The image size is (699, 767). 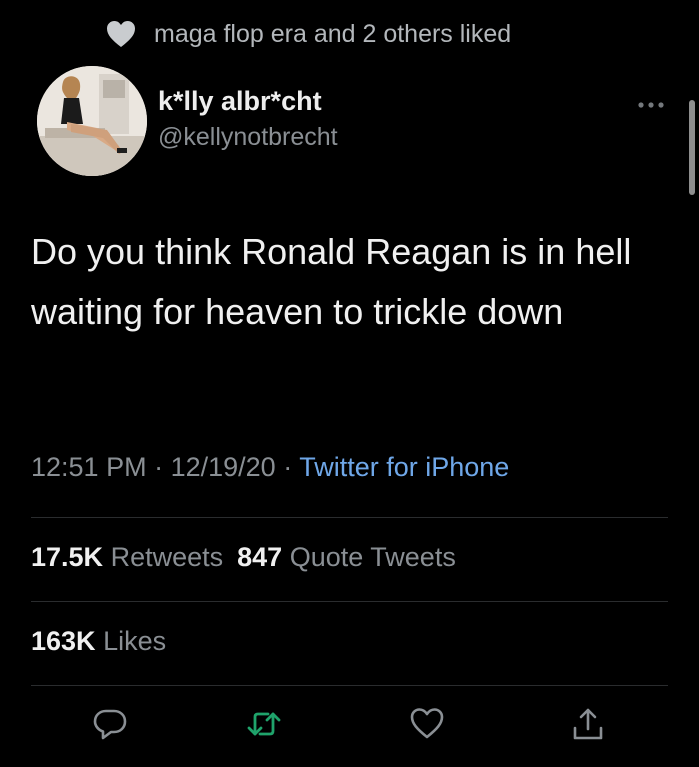 I want to click on heart-icon, so click(x=122, y=34).